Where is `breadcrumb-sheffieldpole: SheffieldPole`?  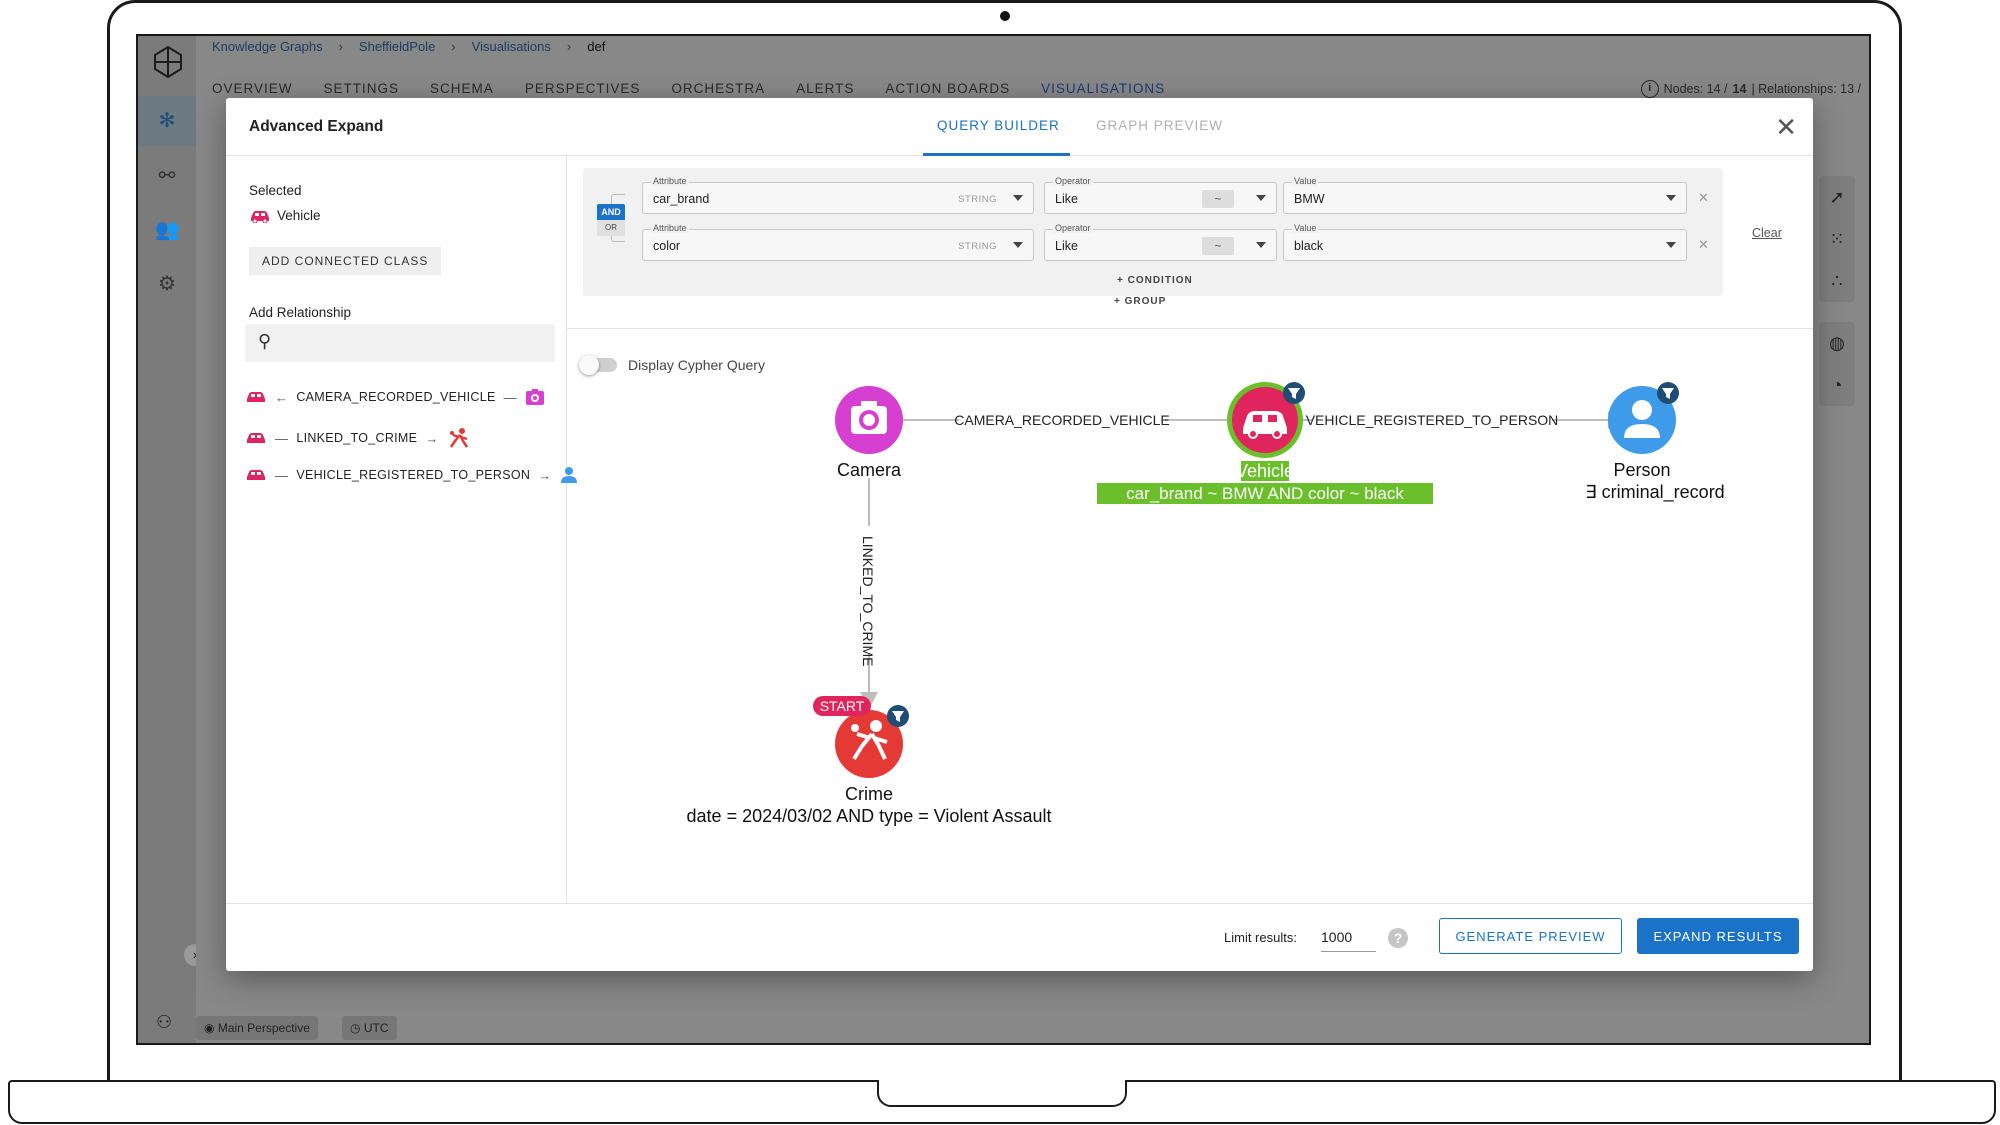
breadcrumb-sheffieldpole: SheffieldPole is located at coordinates (397, 46).